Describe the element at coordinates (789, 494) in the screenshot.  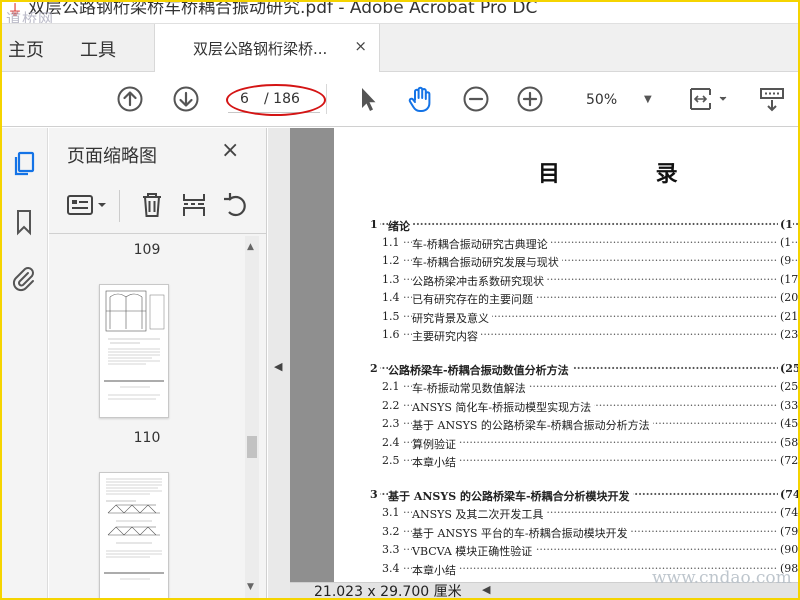
I see `toc-entry-page: (74` at that location.